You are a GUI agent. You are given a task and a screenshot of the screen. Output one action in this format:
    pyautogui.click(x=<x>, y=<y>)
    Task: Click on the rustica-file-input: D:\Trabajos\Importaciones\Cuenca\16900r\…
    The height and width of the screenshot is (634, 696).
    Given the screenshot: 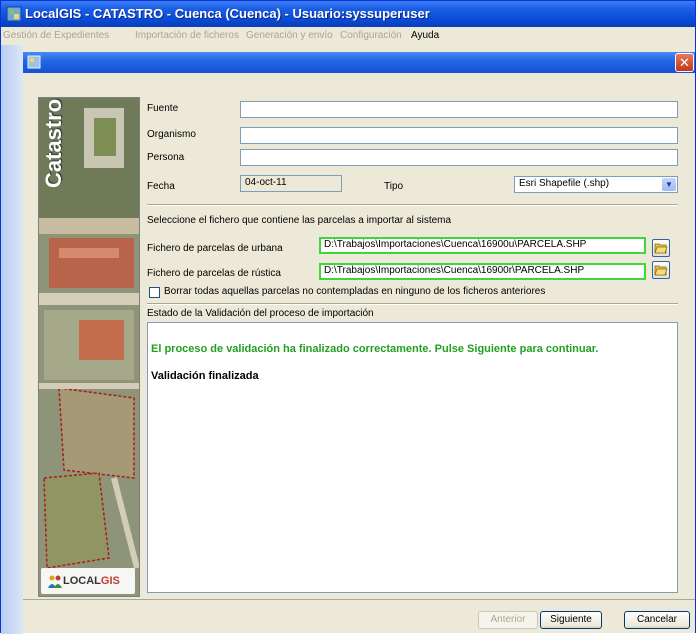 What is the action you would take?
    pyautogui.click(x=482, y=271)
    